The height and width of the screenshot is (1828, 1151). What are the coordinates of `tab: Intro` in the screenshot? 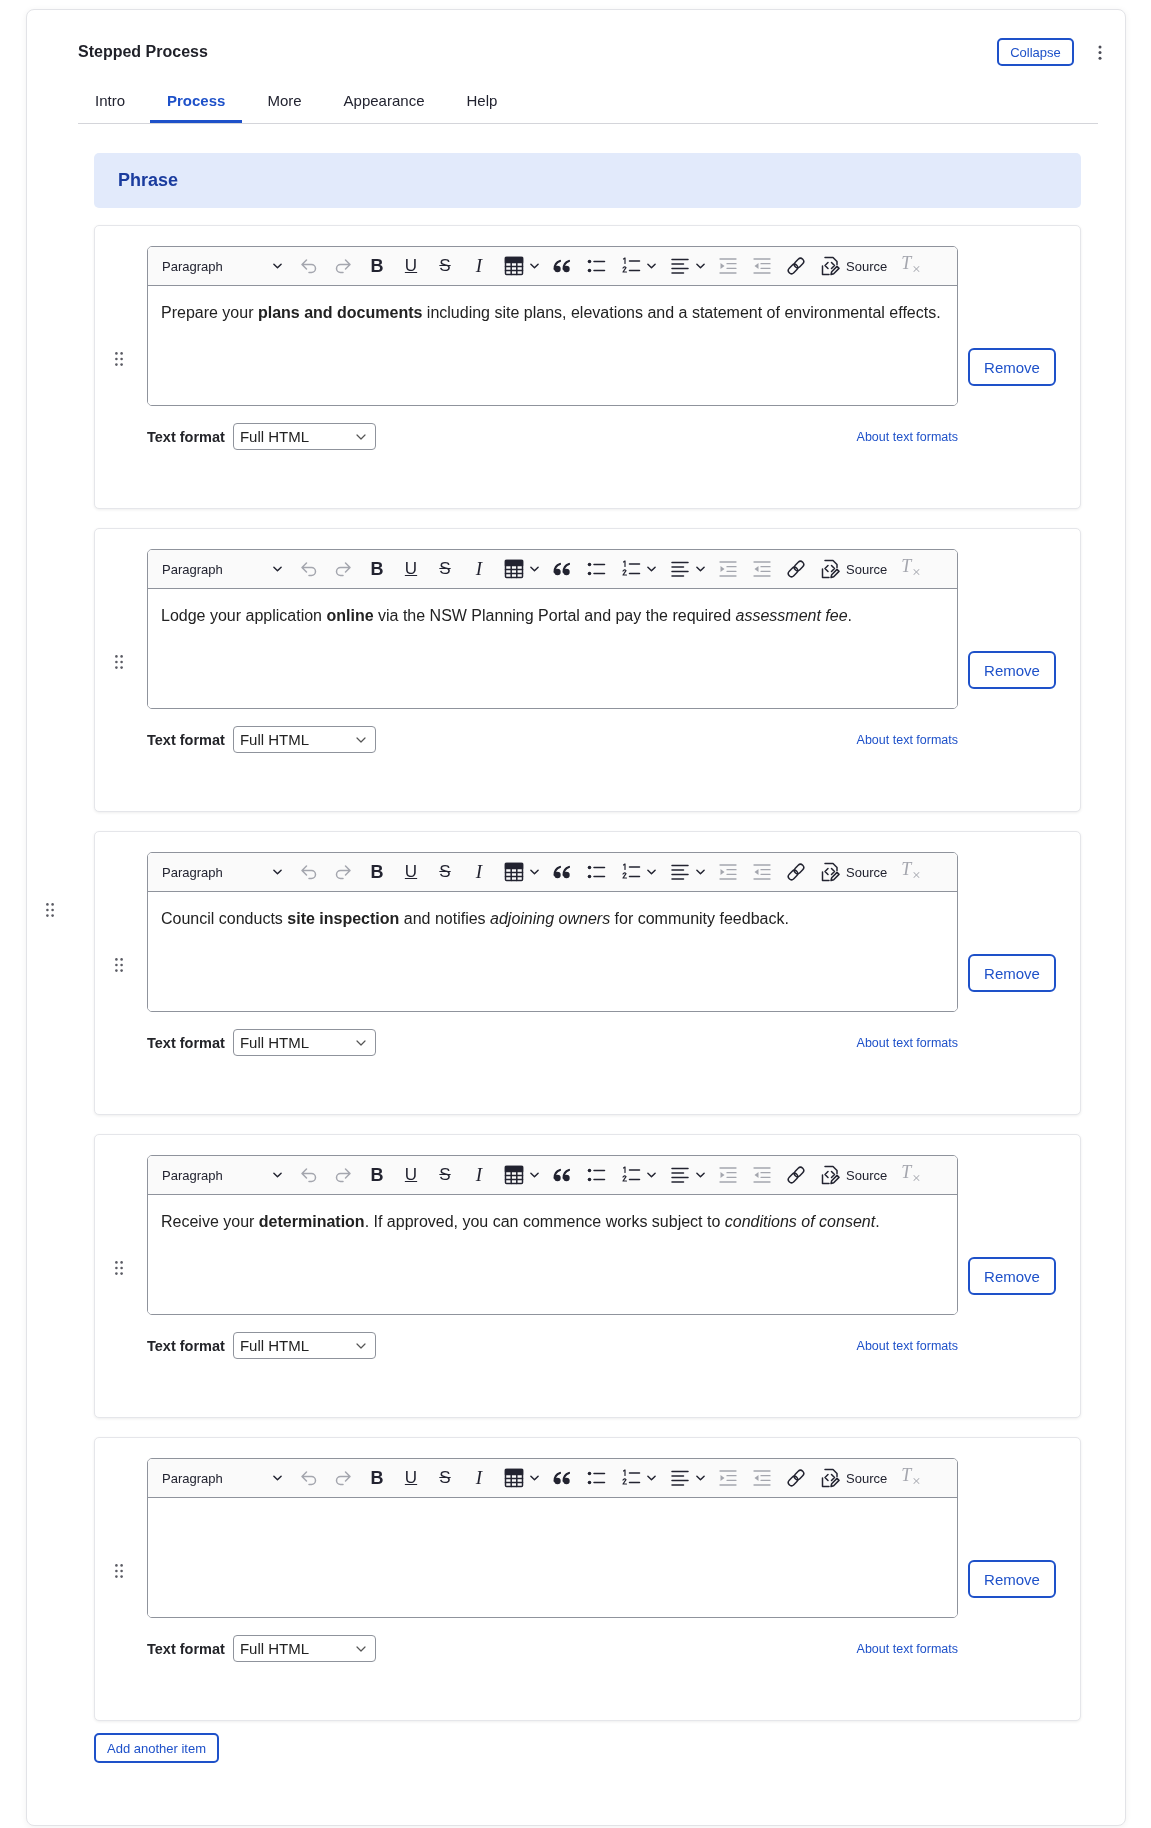 It's located at (110, 100).